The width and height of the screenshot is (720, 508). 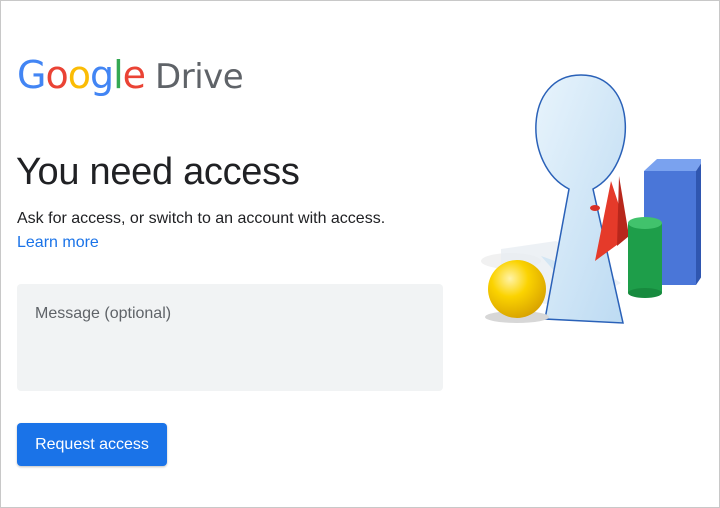 What do you see at coordinates (672, 165) in the screenshot?
I see `blue-block-top` at bounding box center [672, 165].